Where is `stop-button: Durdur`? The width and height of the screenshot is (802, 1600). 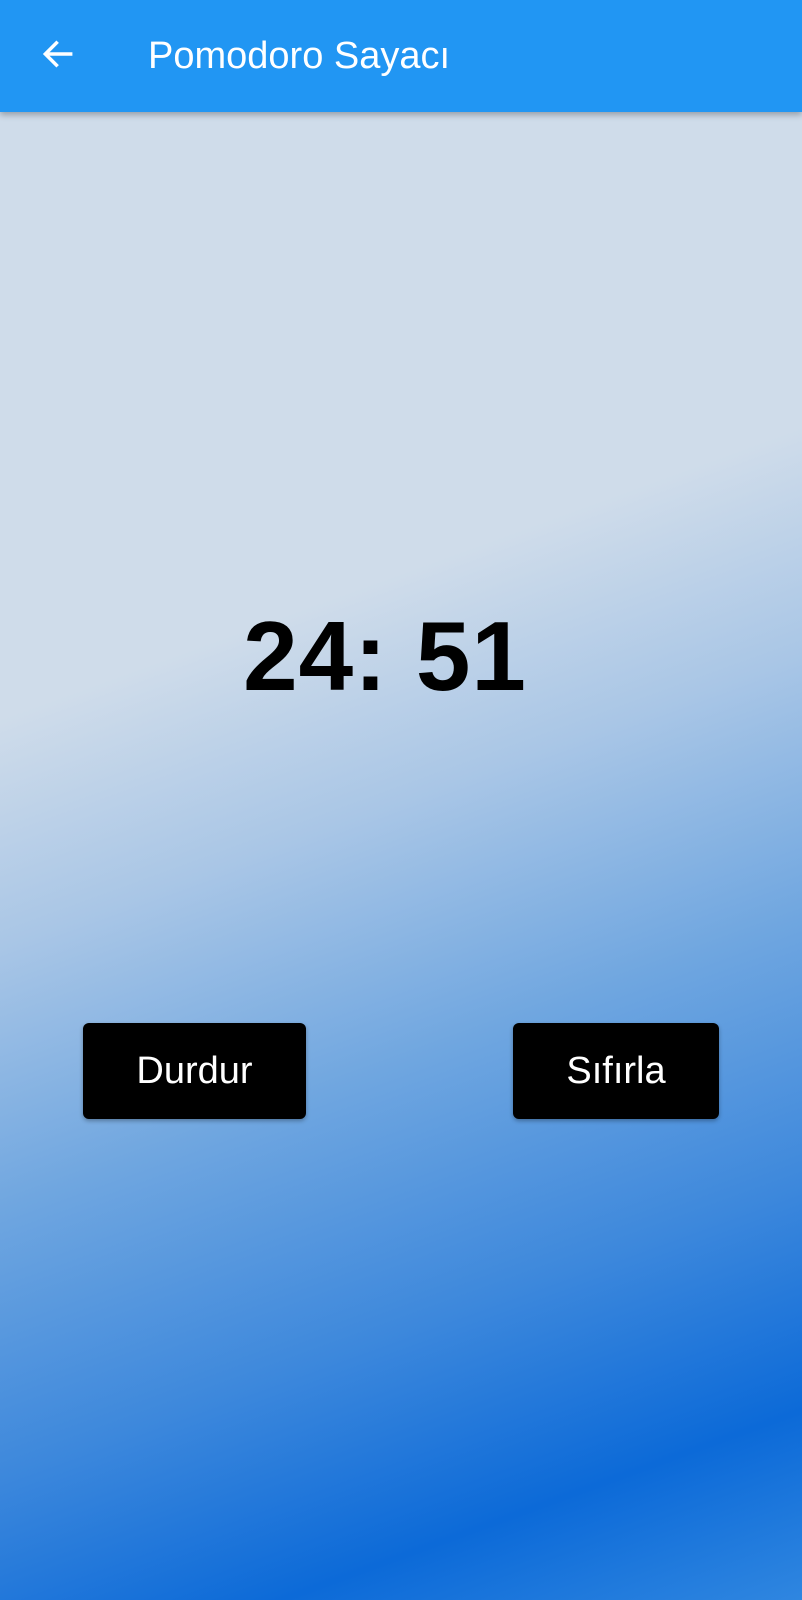 stop-button: Durdur is located at coordinates (194, 1071).